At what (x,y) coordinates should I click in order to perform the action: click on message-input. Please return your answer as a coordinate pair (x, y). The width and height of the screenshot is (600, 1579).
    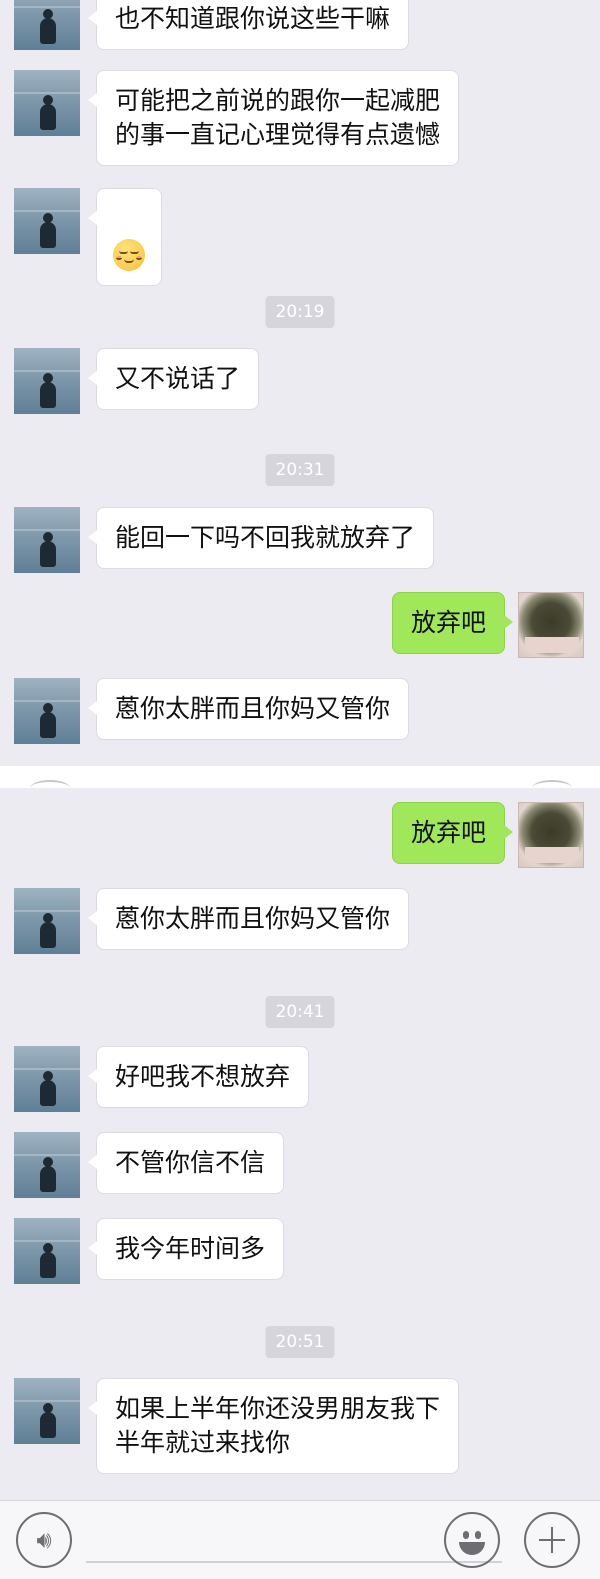
    Looking at the image, I should click on (294, 1562).